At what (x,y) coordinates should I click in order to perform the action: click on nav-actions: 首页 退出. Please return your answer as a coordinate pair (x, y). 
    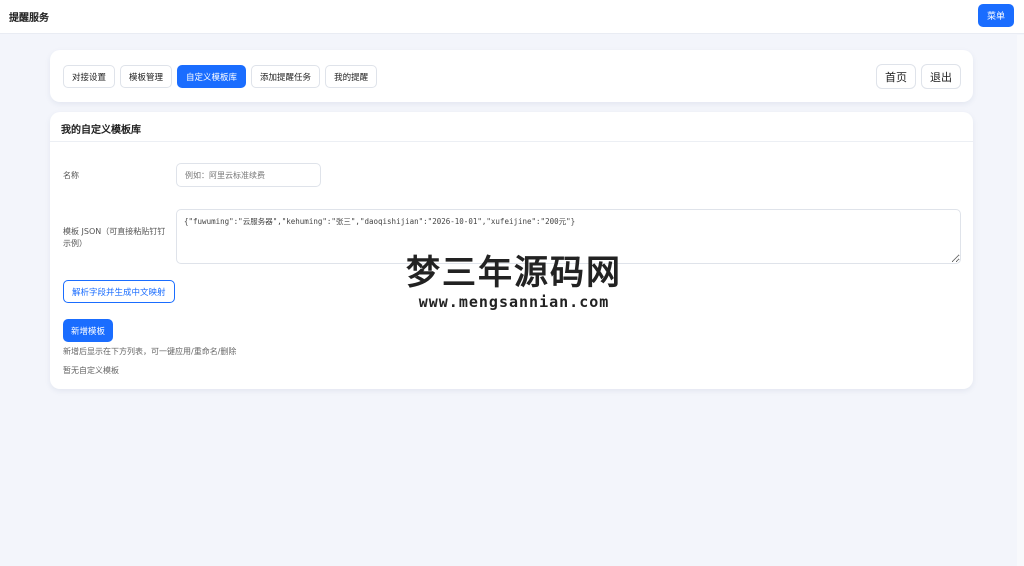
    Looking at the image, I should click on (918, 76).